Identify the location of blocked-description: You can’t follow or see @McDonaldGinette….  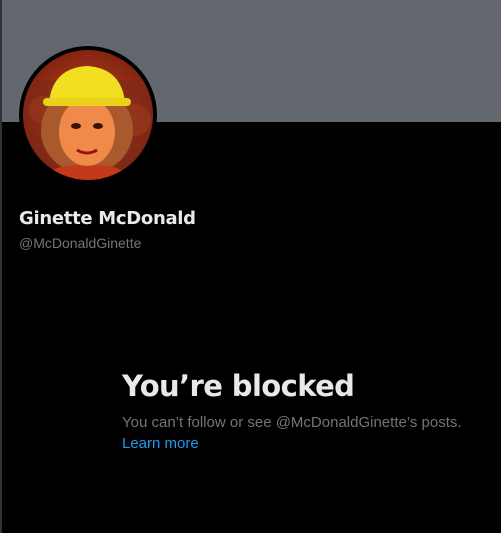
(292, 422).